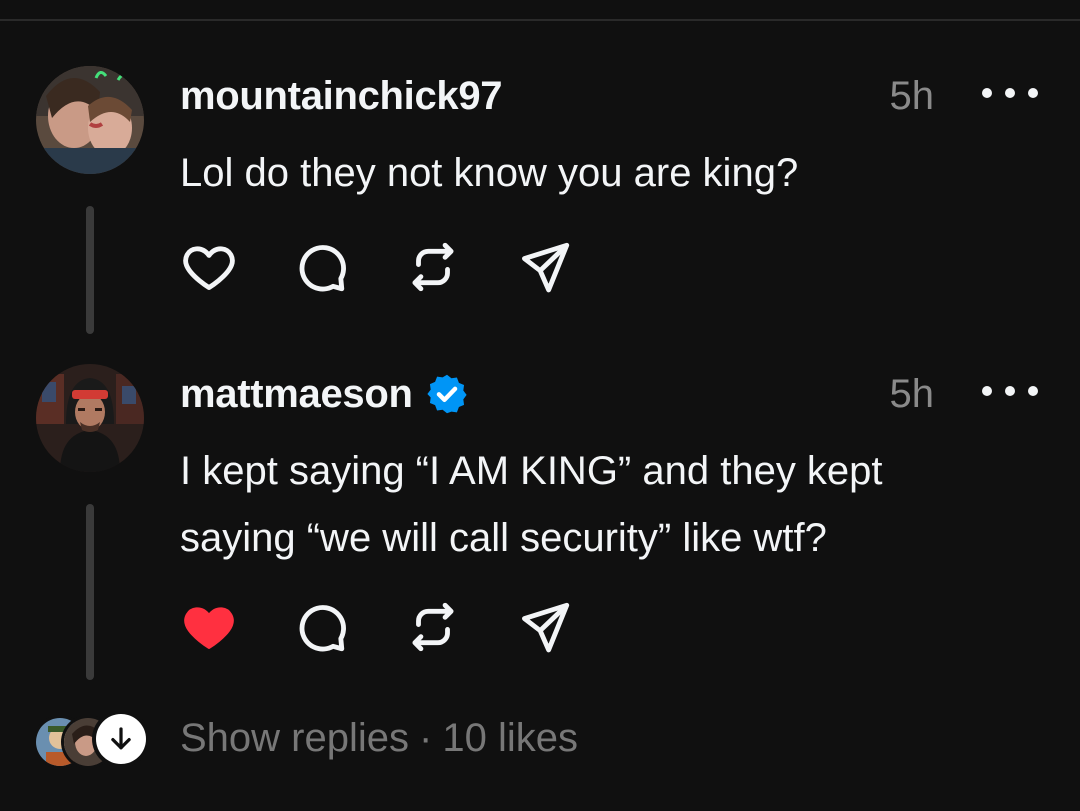  What do you see at coordinates (489, 173) in the screenshot?
I see `comment-line: Lol do they not know you are king?` at bounding box center [489, 173].